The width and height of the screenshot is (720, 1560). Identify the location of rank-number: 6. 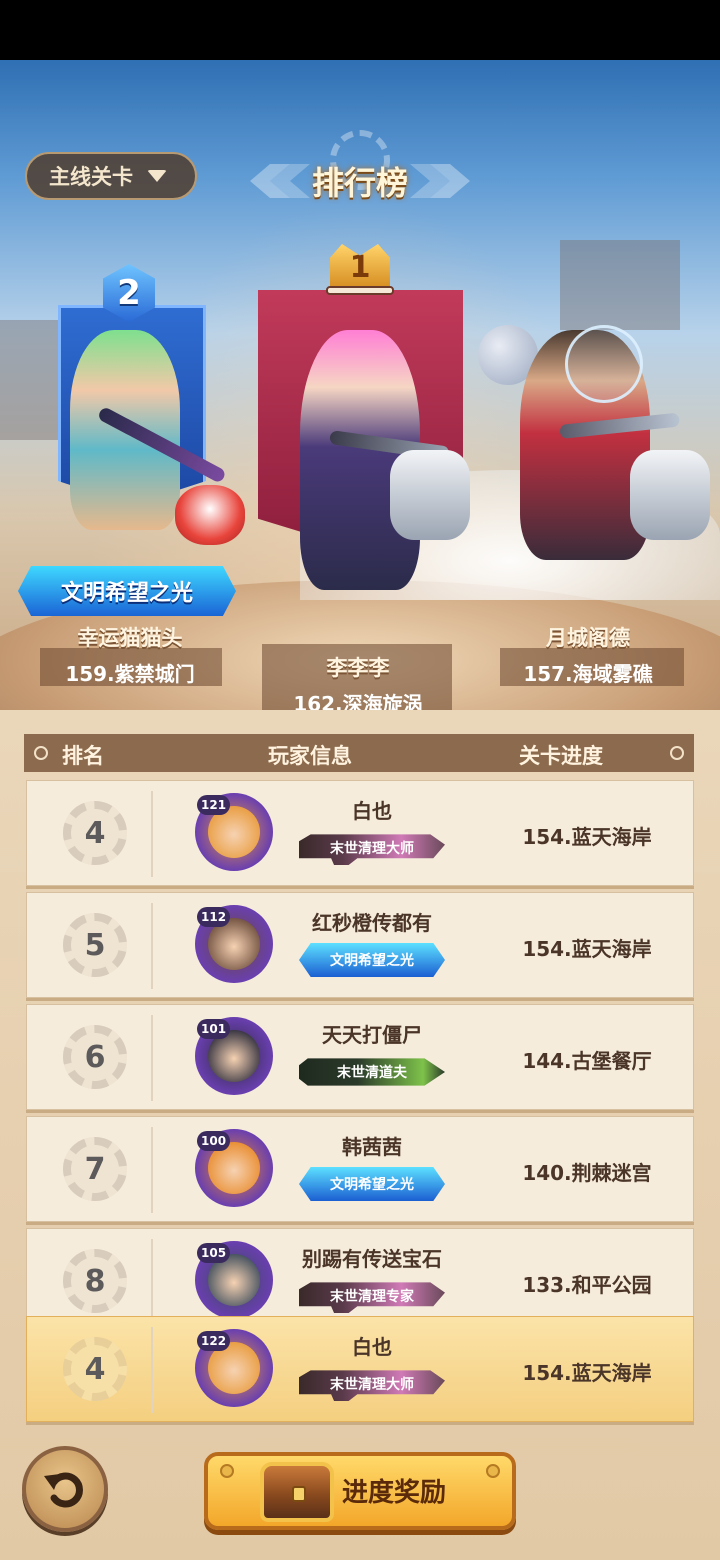
(95, 1057).